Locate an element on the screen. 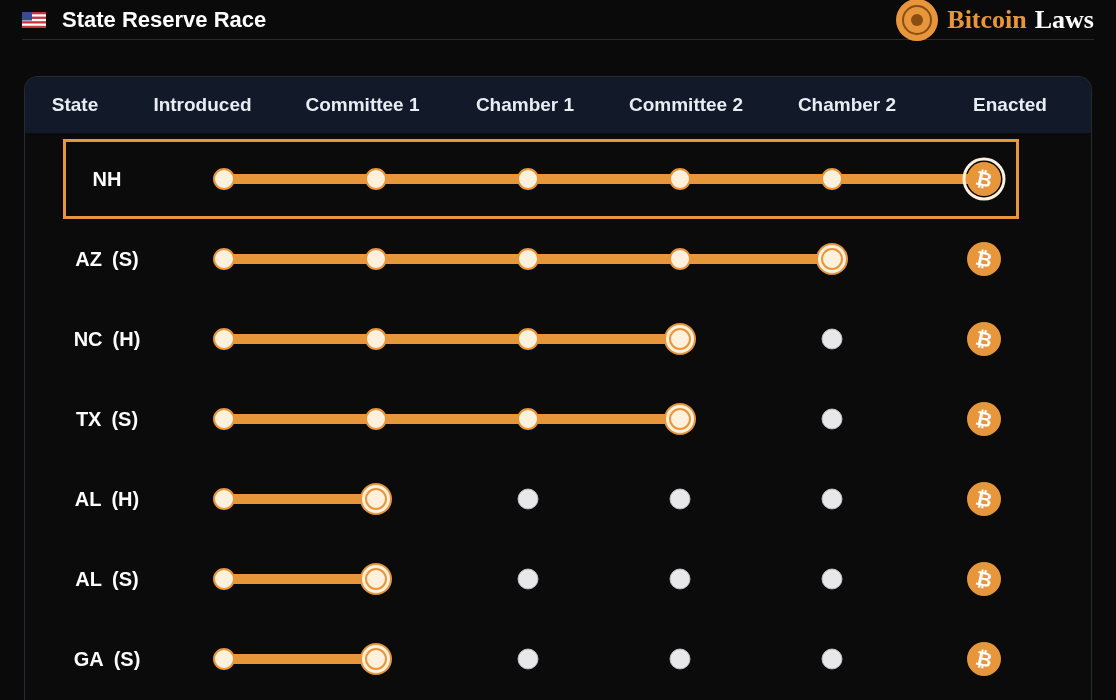 The height and width of the screenshot is (700, 1116). state-code: GA is located at coordinates (88, 659).